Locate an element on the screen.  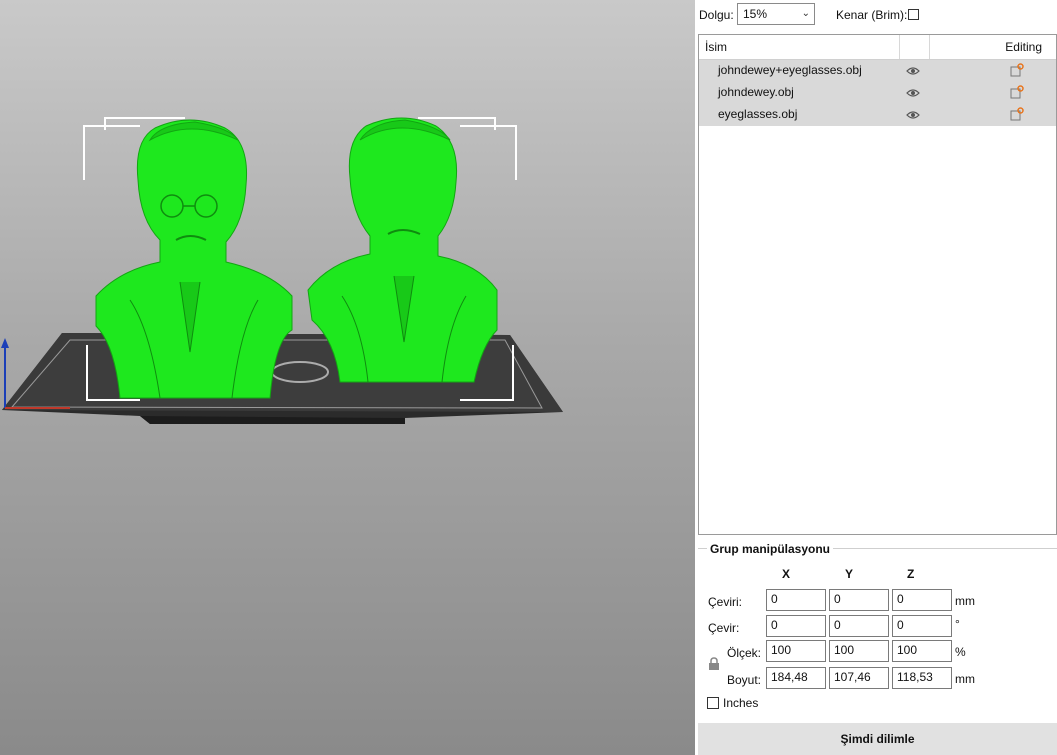
size-unit: mm is located at coordinates (965, 679).